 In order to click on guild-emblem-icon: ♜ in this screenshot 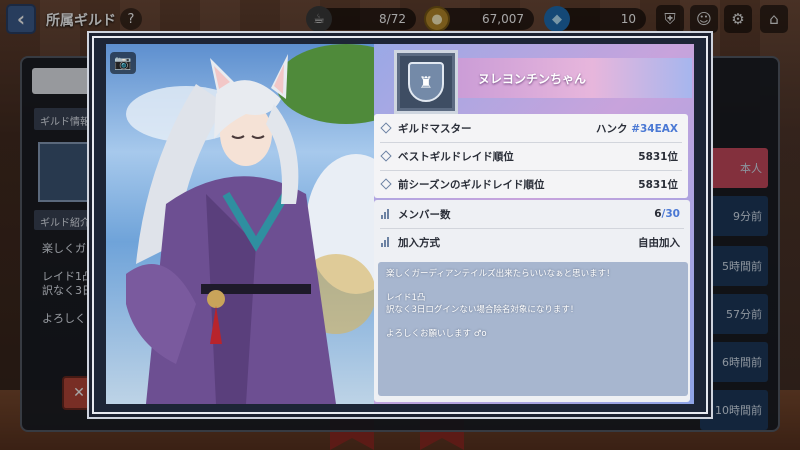, I will do `click(426, 82)`.